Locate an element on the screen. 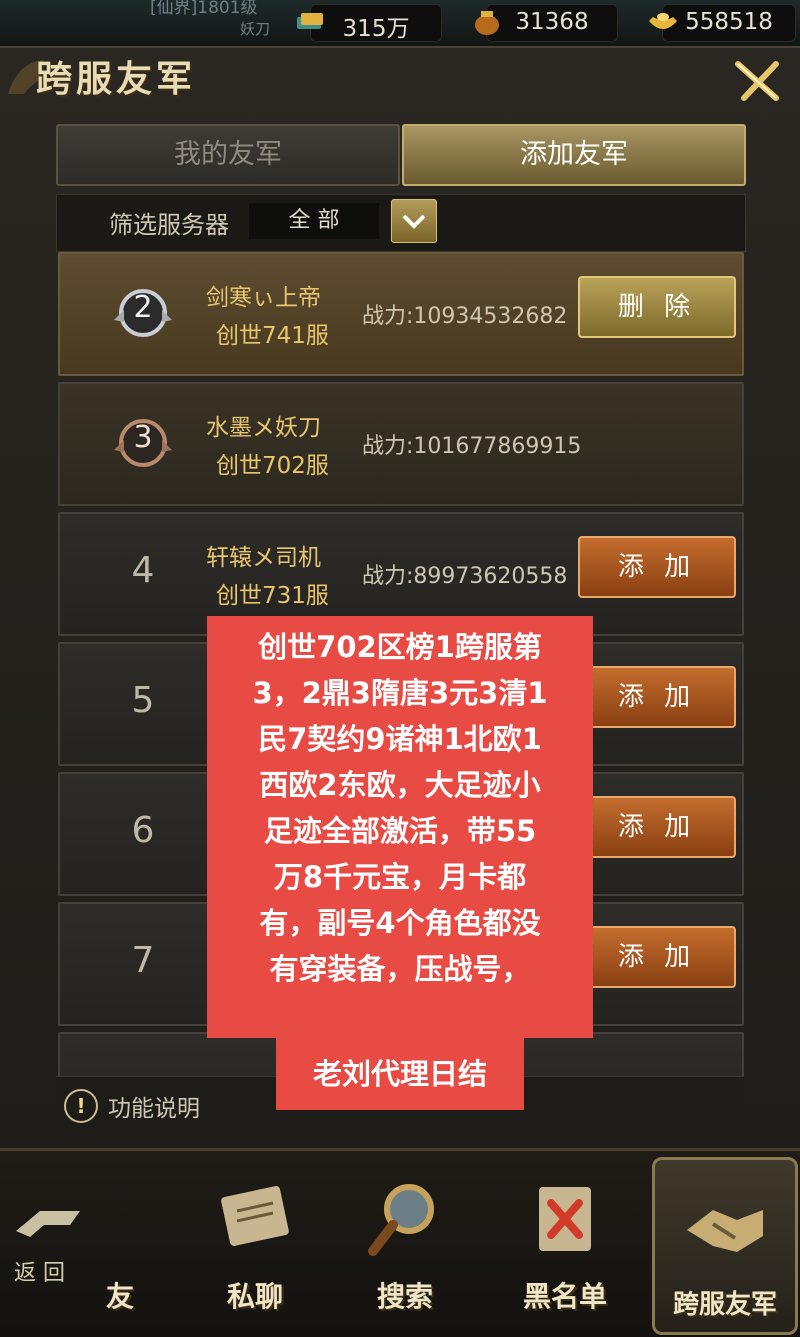 The image size is (800, 1337). nav-search: 搜索 is located at coordinates (405, 1241).